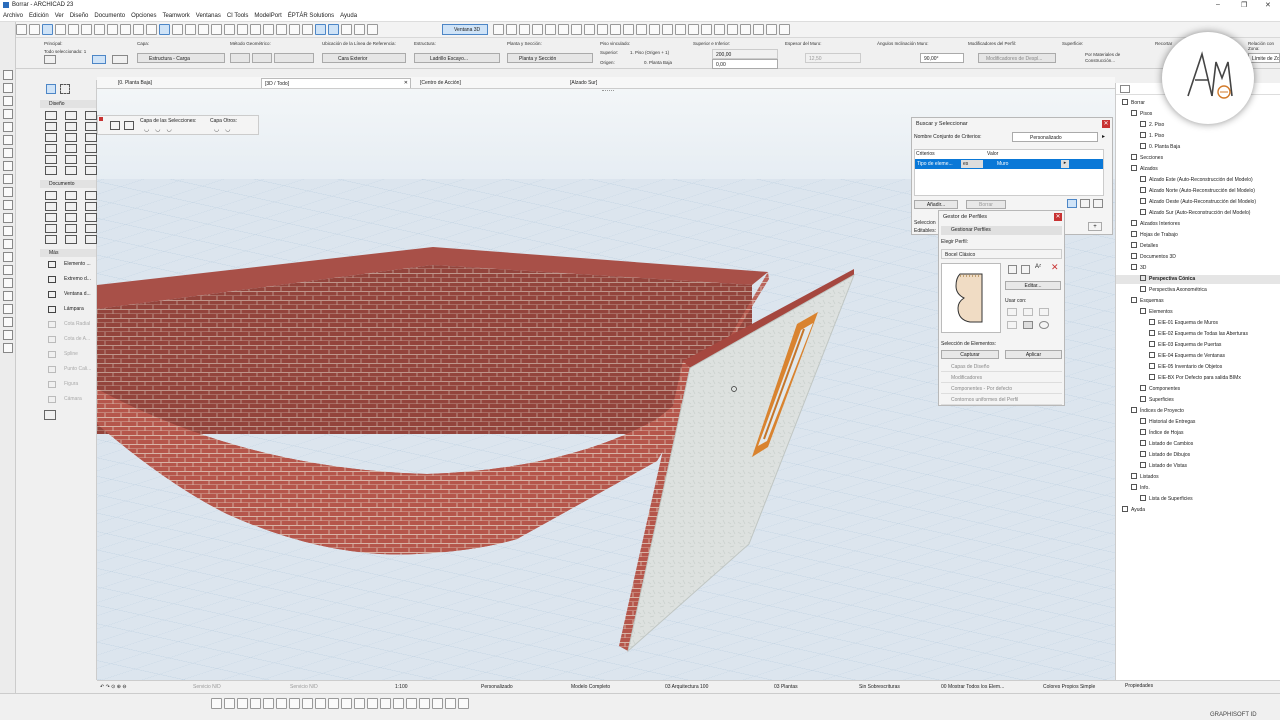 Image resolution: width=1280 pixels, height=720 pixels. What do you see at coordinates (1144, 246) in the screenshot?
I see `navigator-item: Detalles` at bounding box center [1144, 246].